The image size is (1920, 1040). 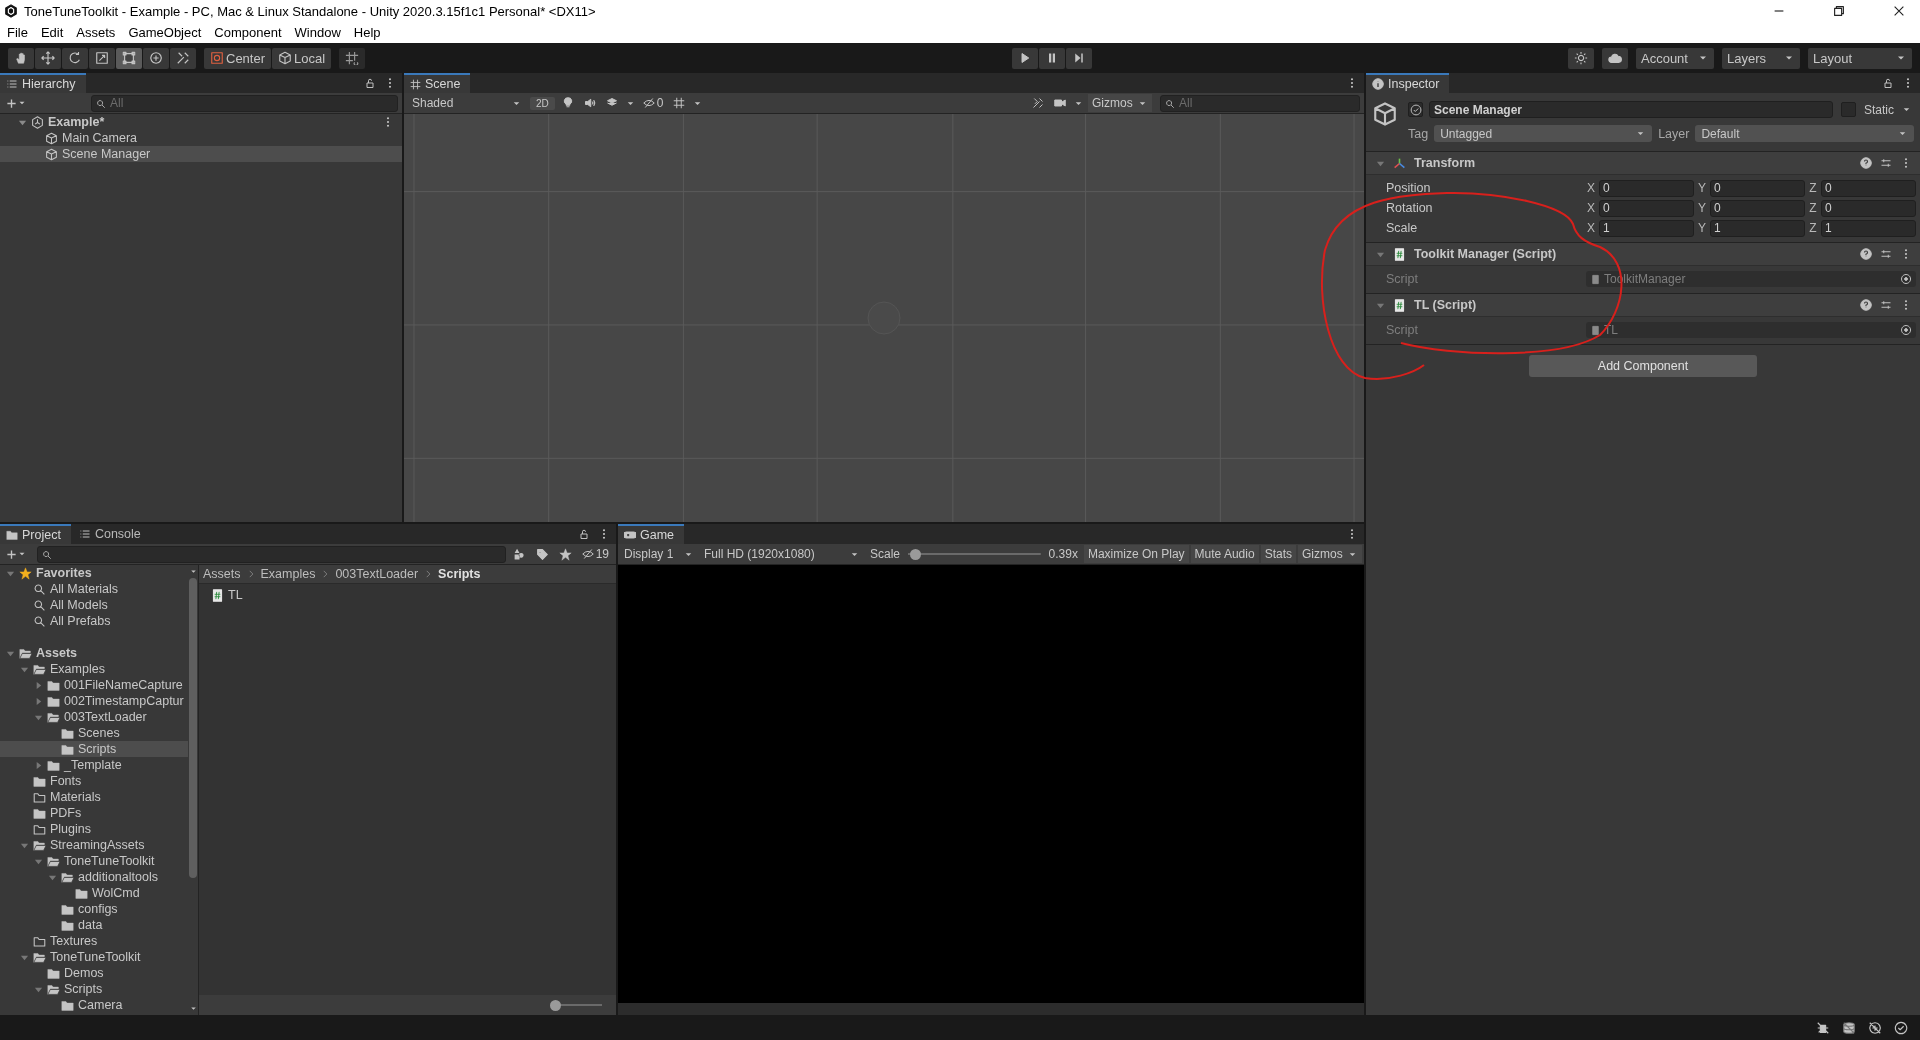 What do you see at coordinates (467, 103) in the screenshot?
I see `shading-dropdown: Shaded` at bounding box center [467, 103].